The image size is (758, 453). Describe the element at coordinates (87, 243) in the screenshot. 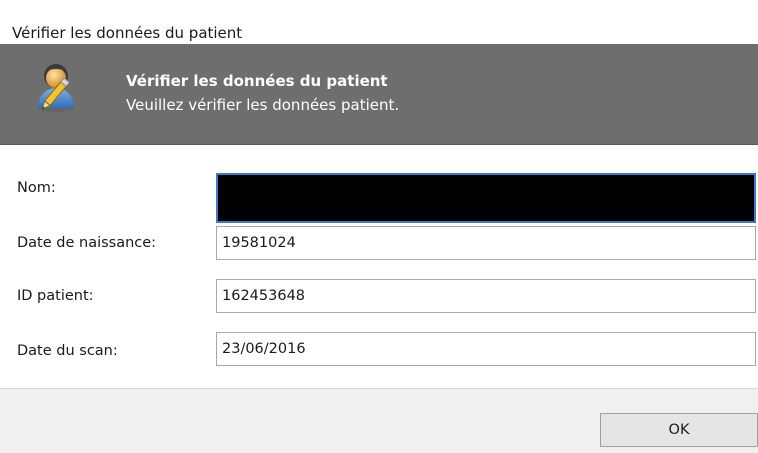

I see `birthdate-label: Date de naissance:` at that location.